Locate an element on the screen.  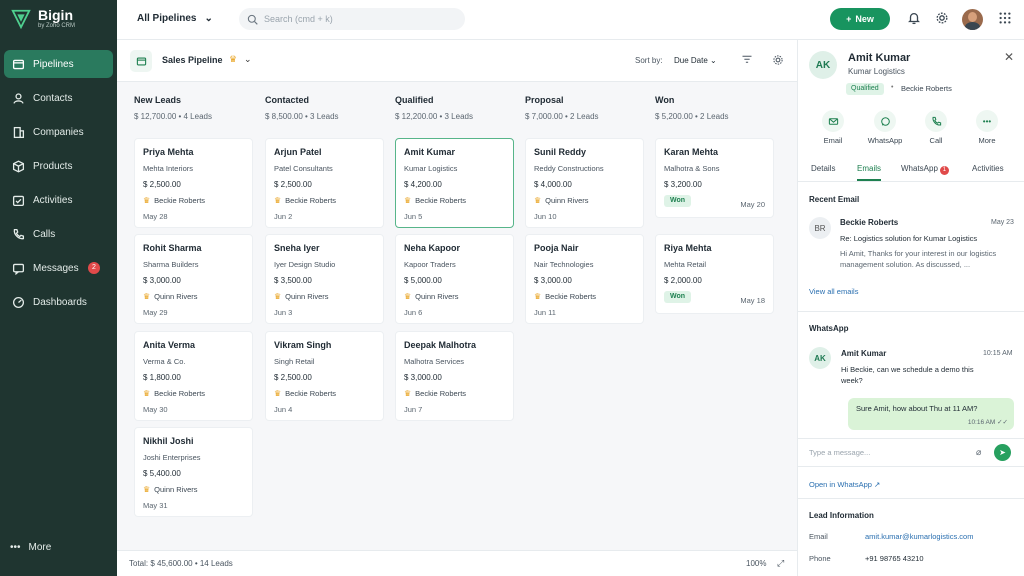
tab-emails: Emails is located at coordinates (869, 172).